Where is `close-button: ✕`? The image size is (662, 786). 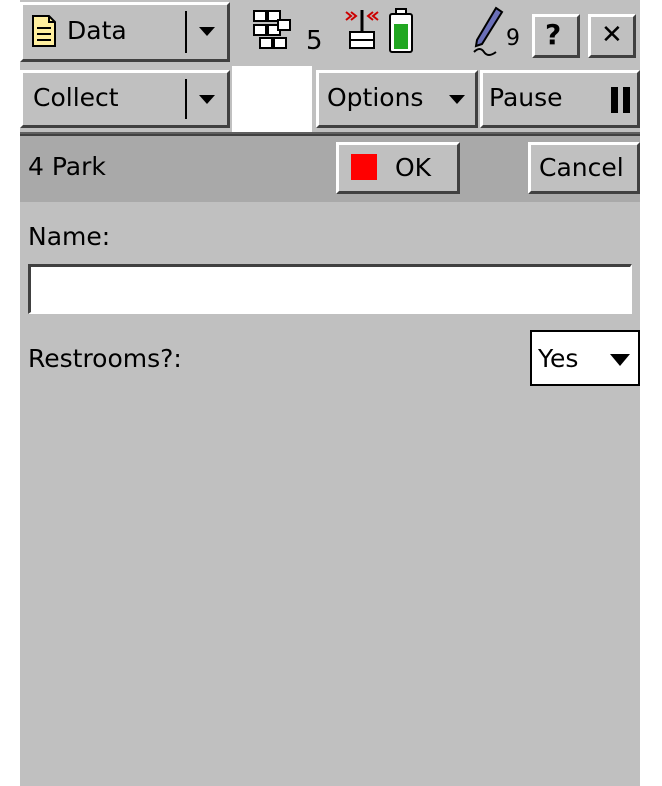
close-button: ✕ is located at coordinates (612, 36).